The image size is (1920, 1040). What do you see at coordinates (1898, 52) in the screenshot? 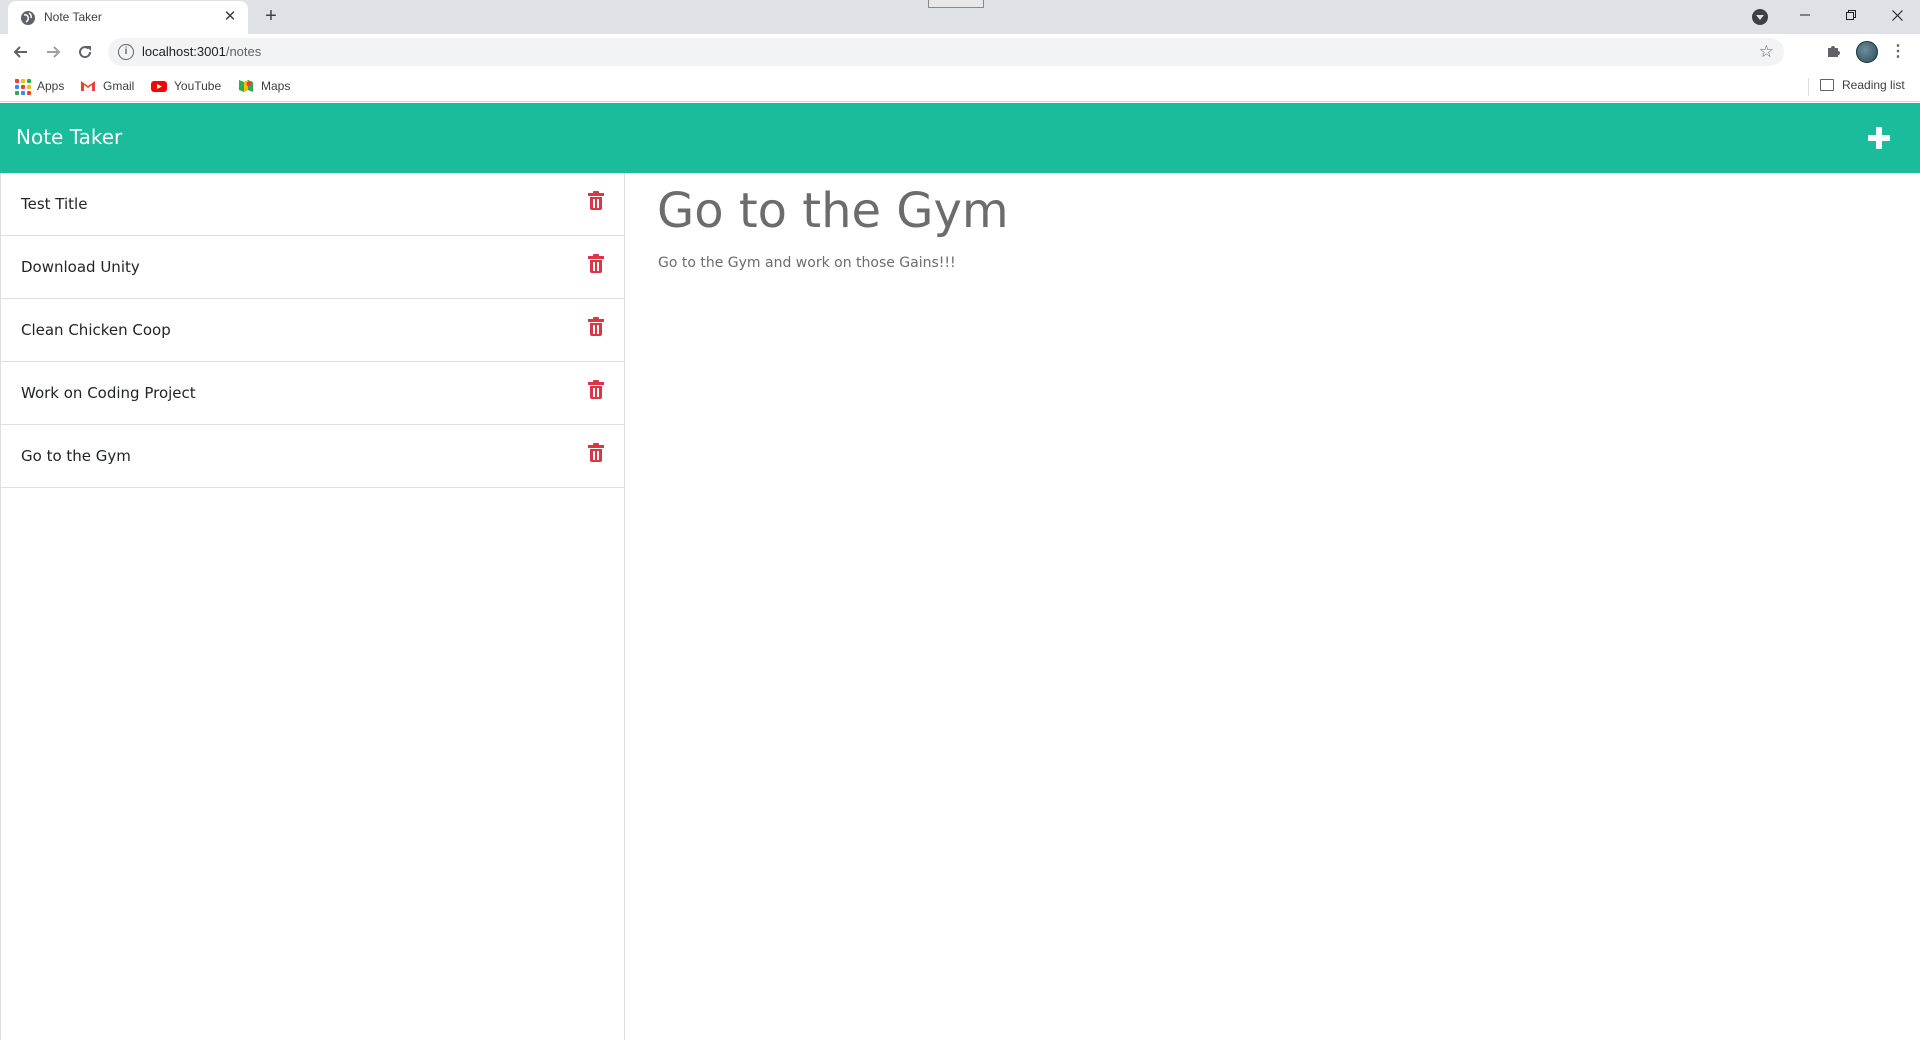
I see `more-menu-icon: ⋮` at bounding box center [1898, 52].